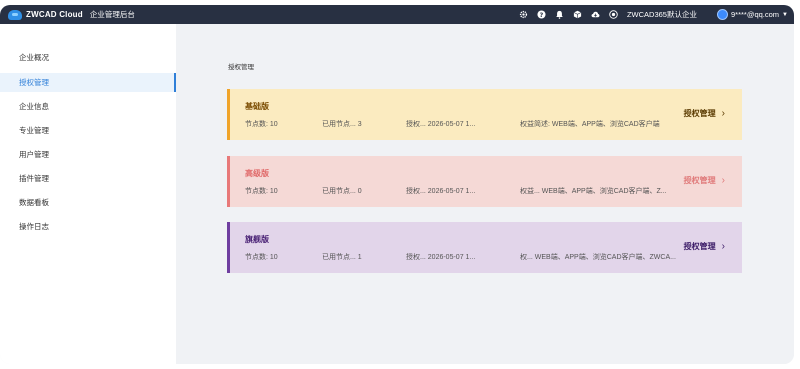 Image resolution: width=800 pixels, height=369 pixels. Describe the element at coordinates (342, 124) in the screenshot. I see `used-nodes: 已用节点... 3` at that location.